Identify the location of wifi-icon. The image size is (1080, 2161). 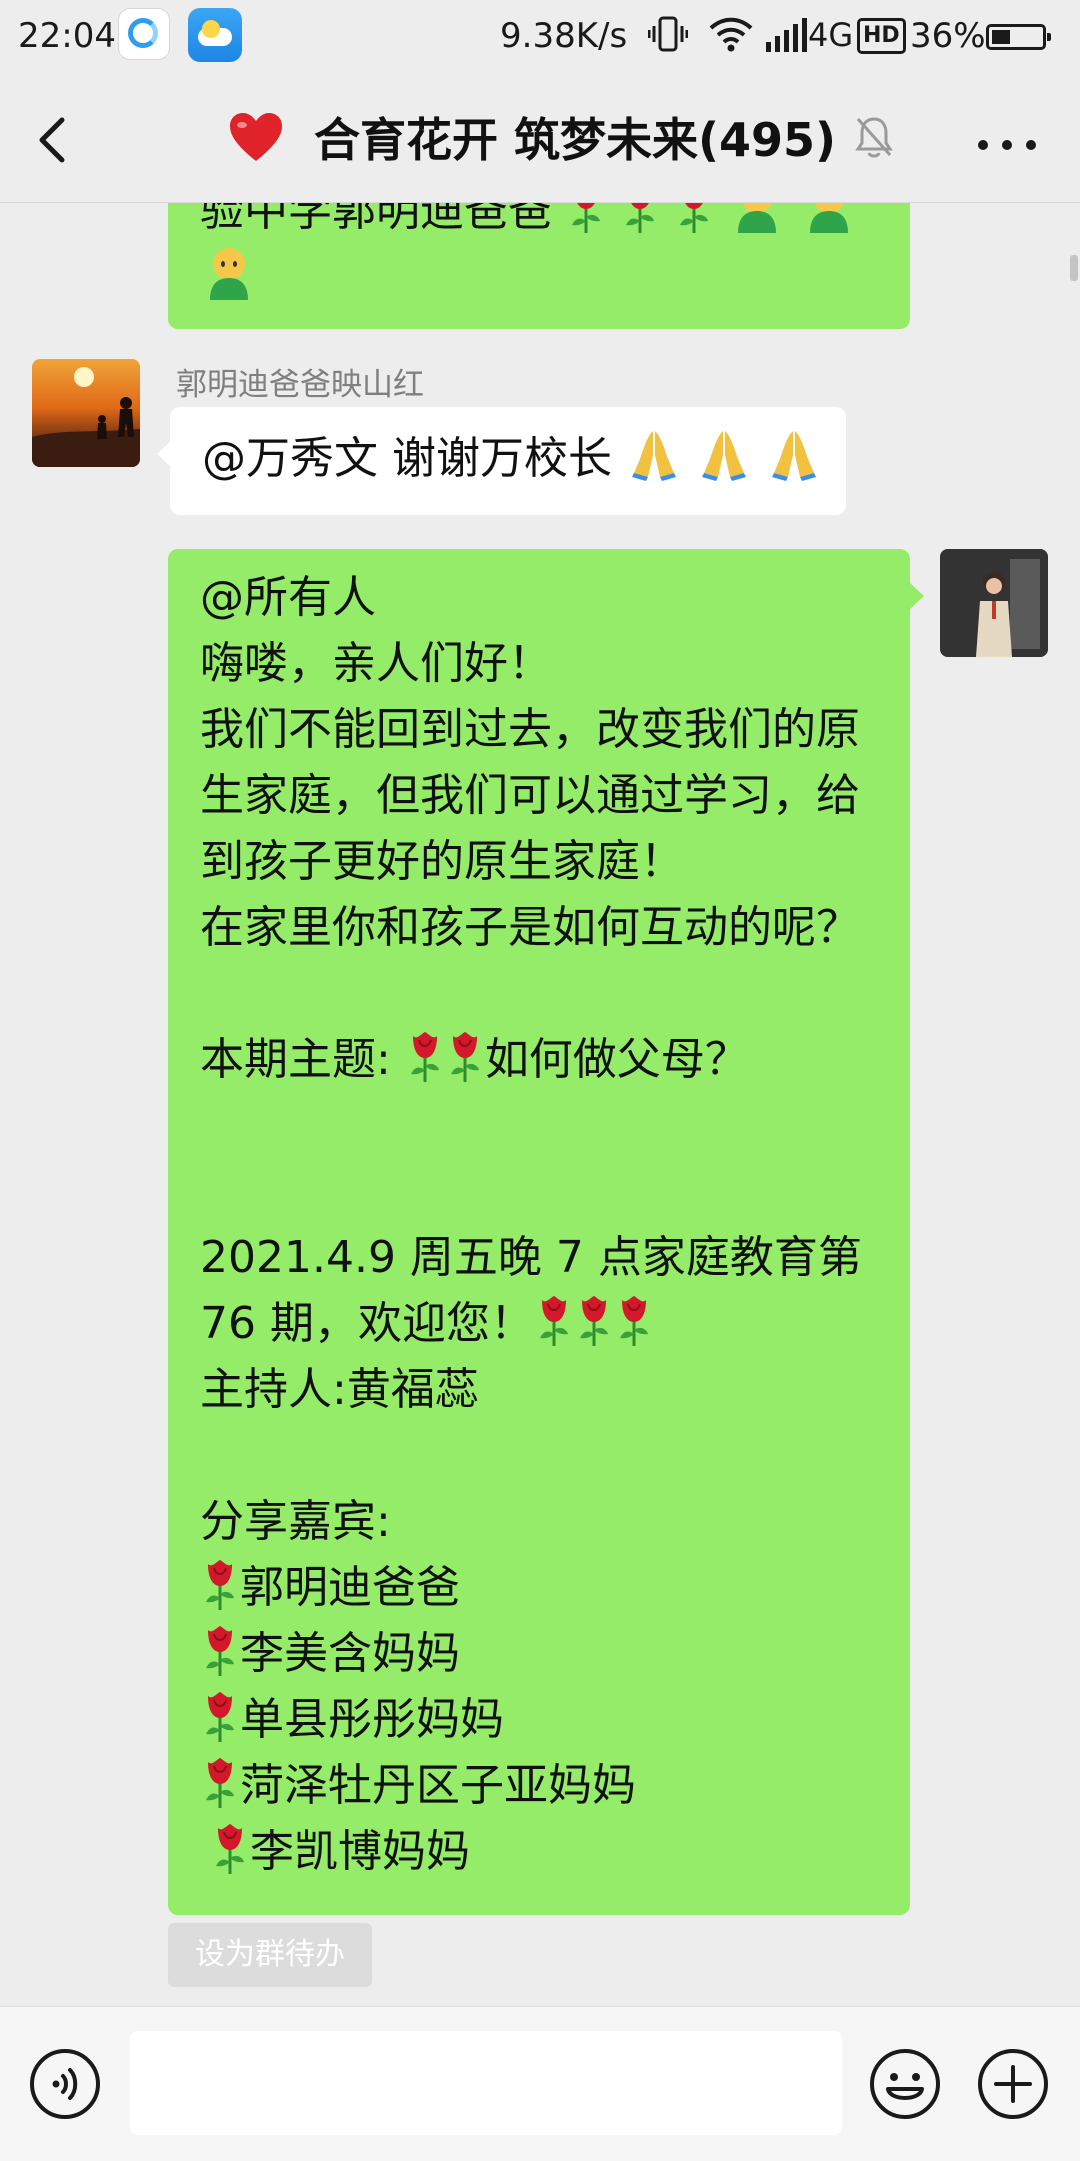
(731, 34).